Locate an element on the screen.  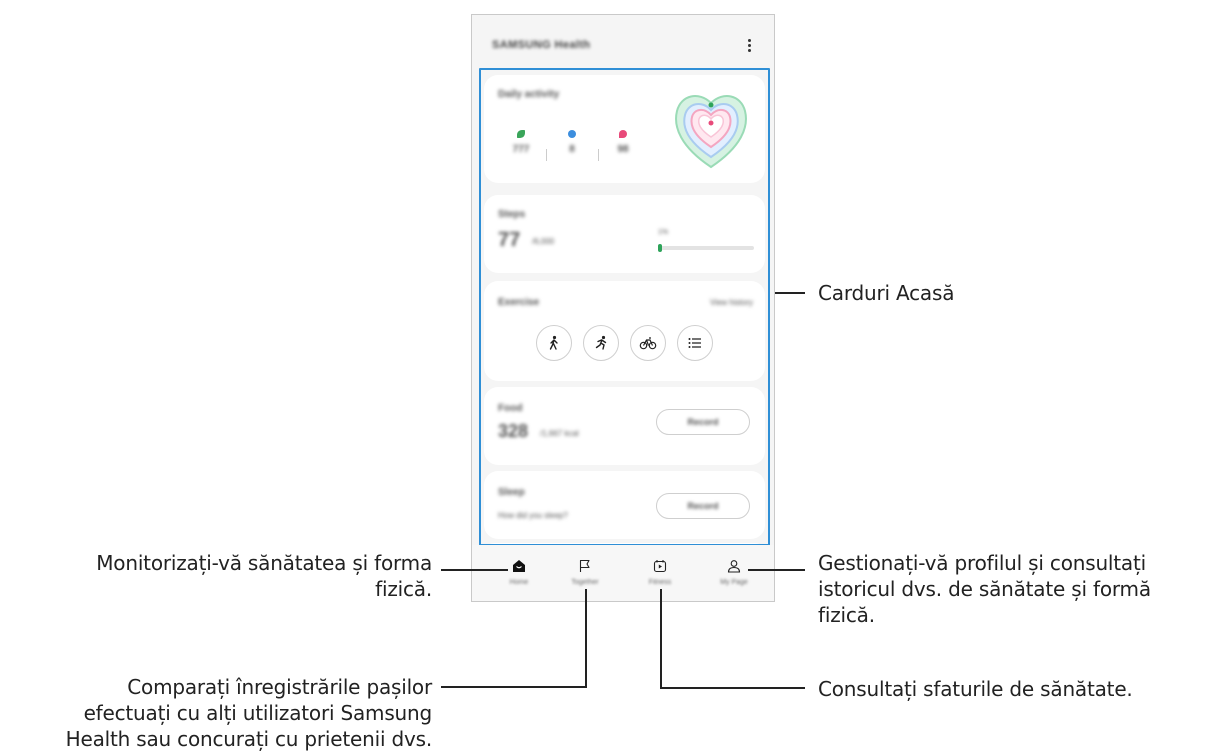
nav-home: Home is located at coordinates (519, 572).